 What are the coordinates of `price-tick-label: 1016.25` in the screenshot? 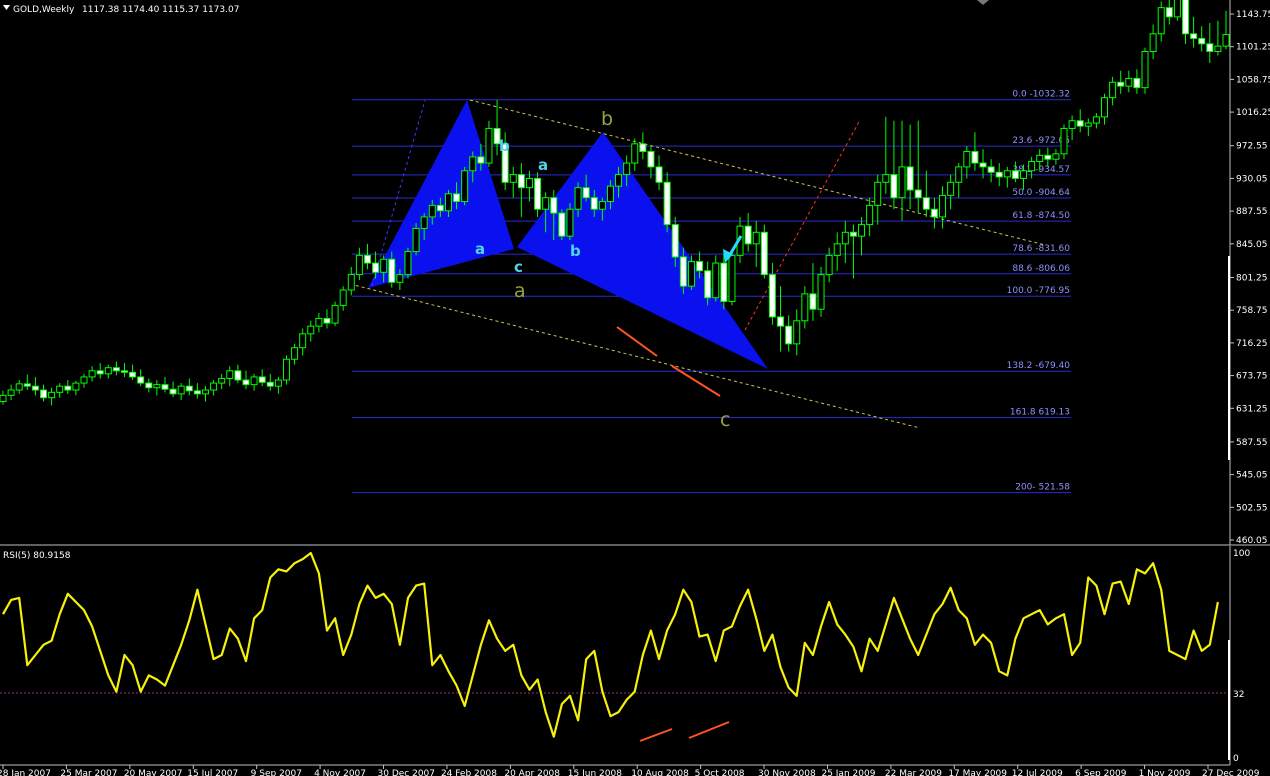 It's located at (1253, 113).